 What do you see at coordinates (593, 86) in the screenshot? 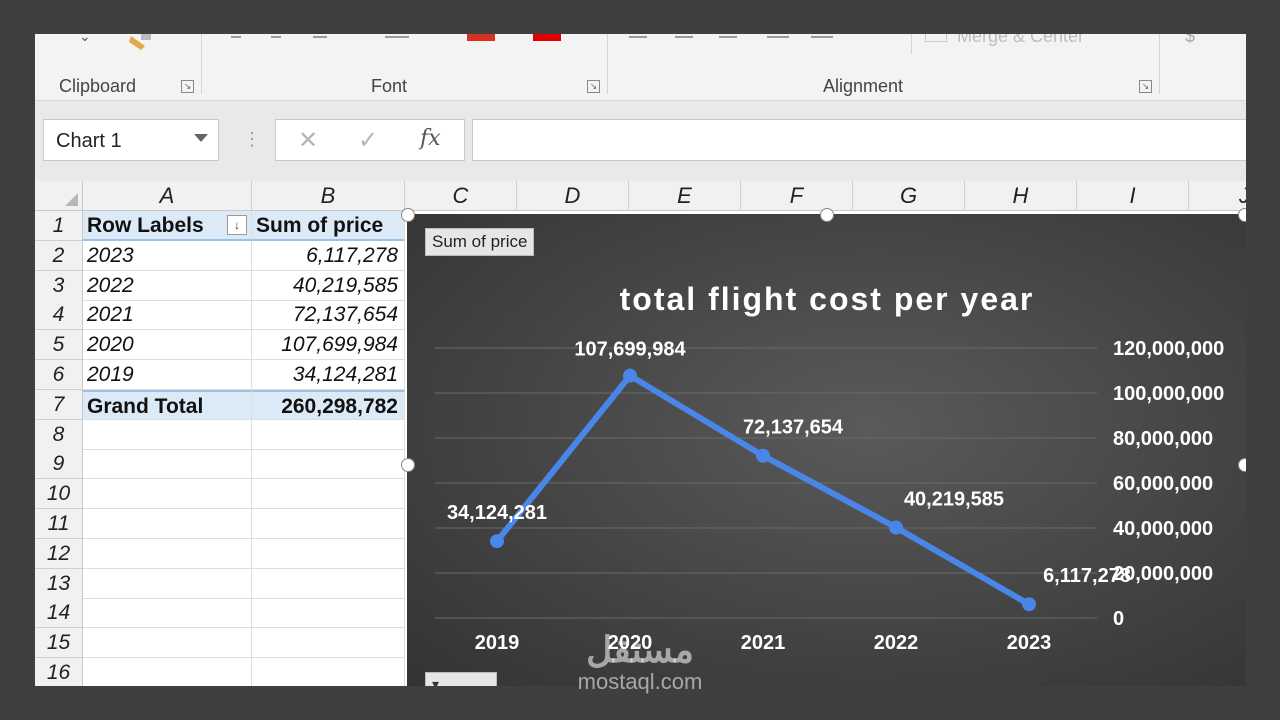
I see `font-launcher-icon: ↘` at bounding box center [593, 86].